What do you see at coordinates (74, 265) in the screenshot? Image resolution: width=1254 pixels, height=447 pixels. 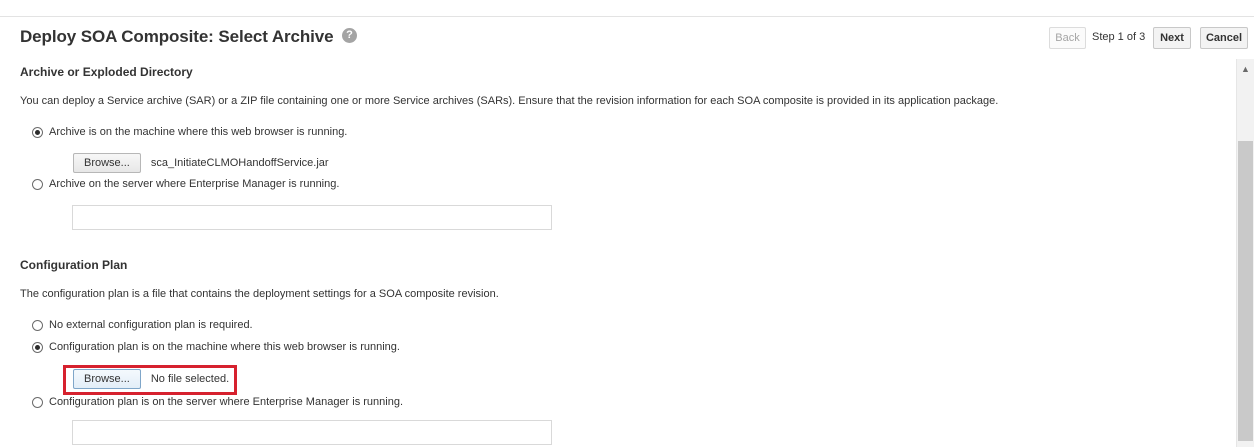 I see `config-section-title: Configuration Plan` at bounding box center [74, 265].